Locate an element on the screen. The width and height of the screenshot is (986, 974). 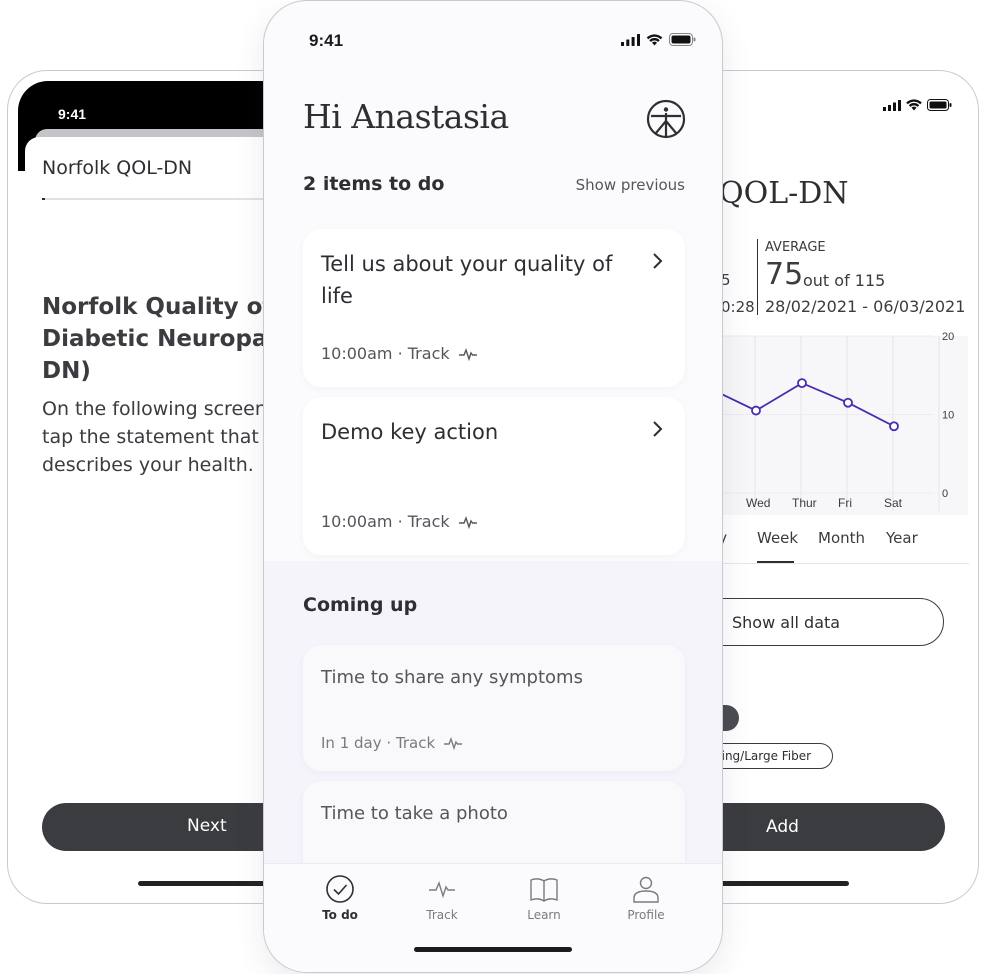
upcoming-card-meta: In 1 day · Track is located at coordinates (392, 743).